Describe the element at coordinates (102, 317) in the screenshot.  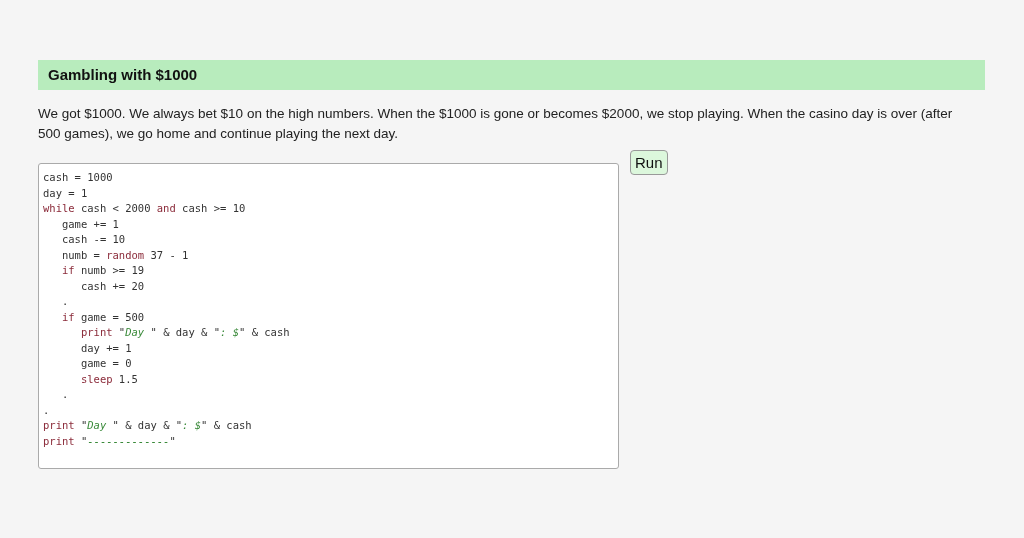
I see `code-line: if game = 500` at that location.